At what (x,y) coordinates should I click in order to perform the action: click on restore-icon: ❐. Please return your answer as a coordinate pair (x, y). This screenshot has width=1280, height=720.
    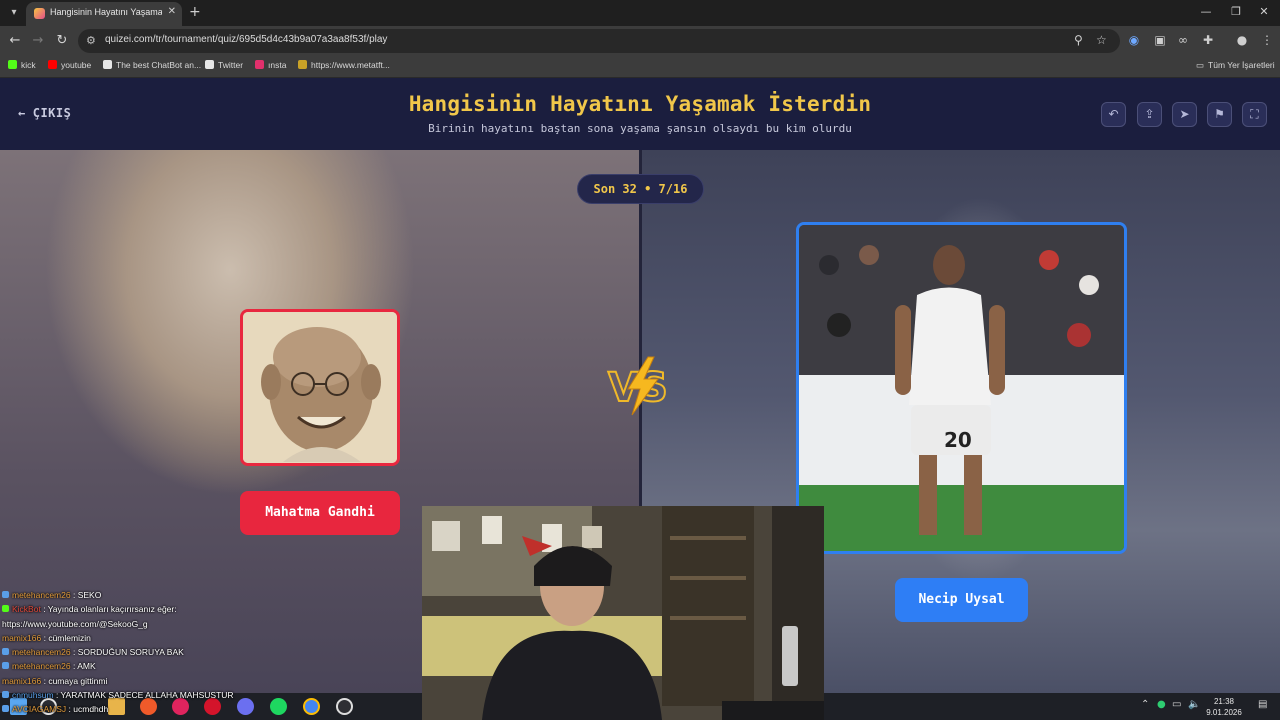
    Looking at the image, I should click on (1236, 11).